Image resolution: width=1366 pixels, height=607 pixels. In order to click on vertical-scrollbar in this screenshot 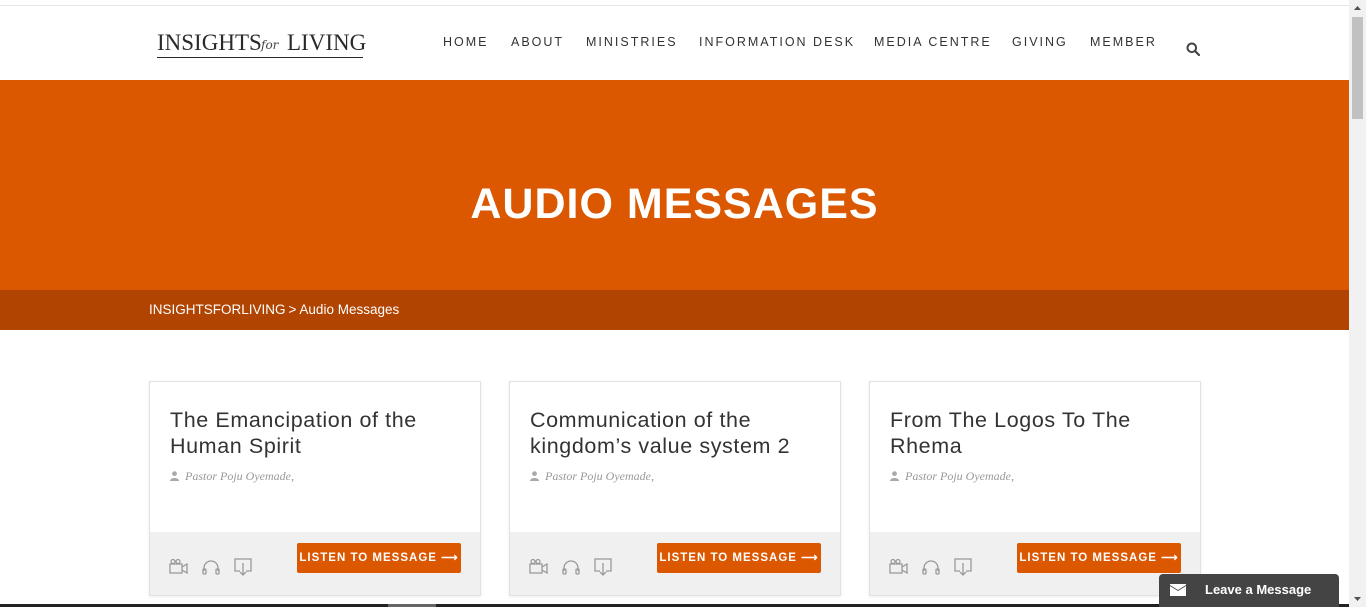, I will do `click(1357, 303)`.